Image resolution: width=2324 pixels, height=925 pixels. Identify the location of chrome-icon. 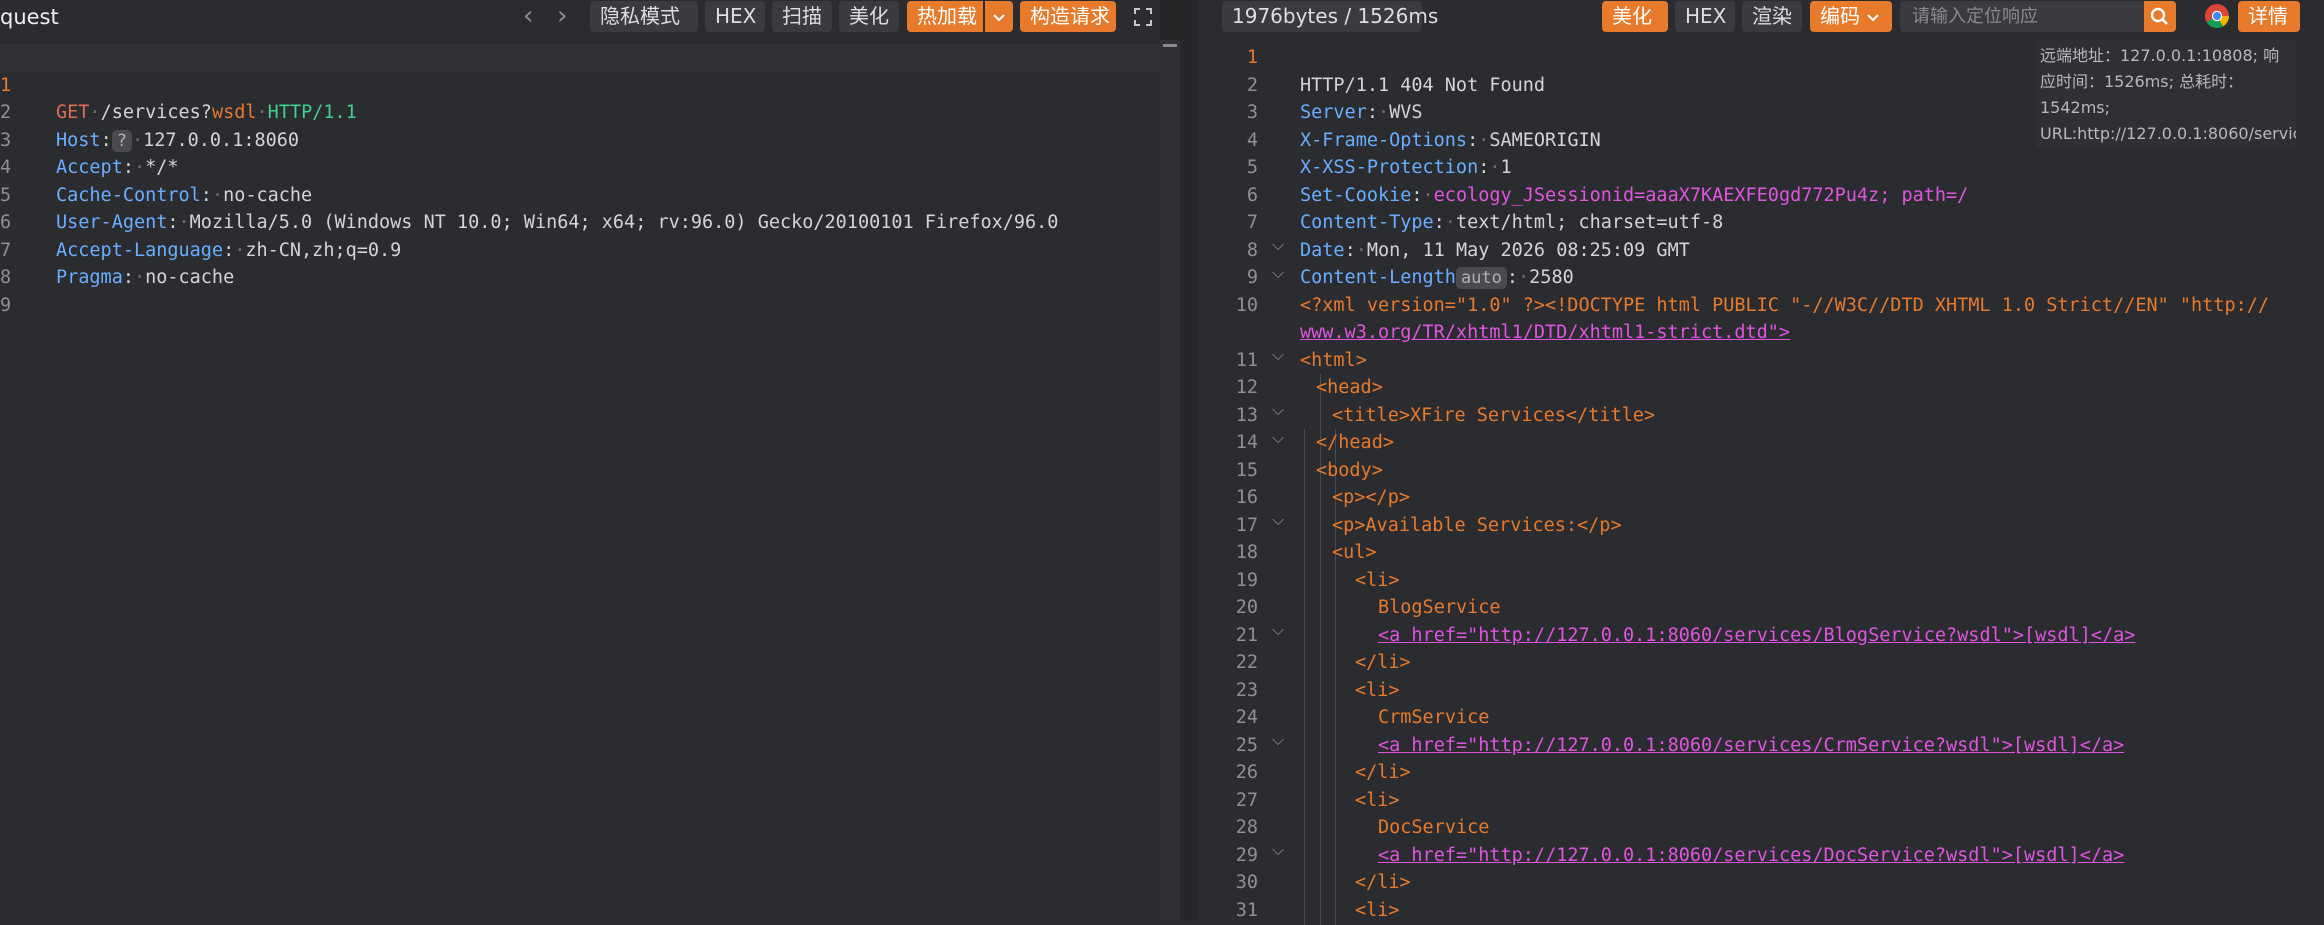
(2217, 18).